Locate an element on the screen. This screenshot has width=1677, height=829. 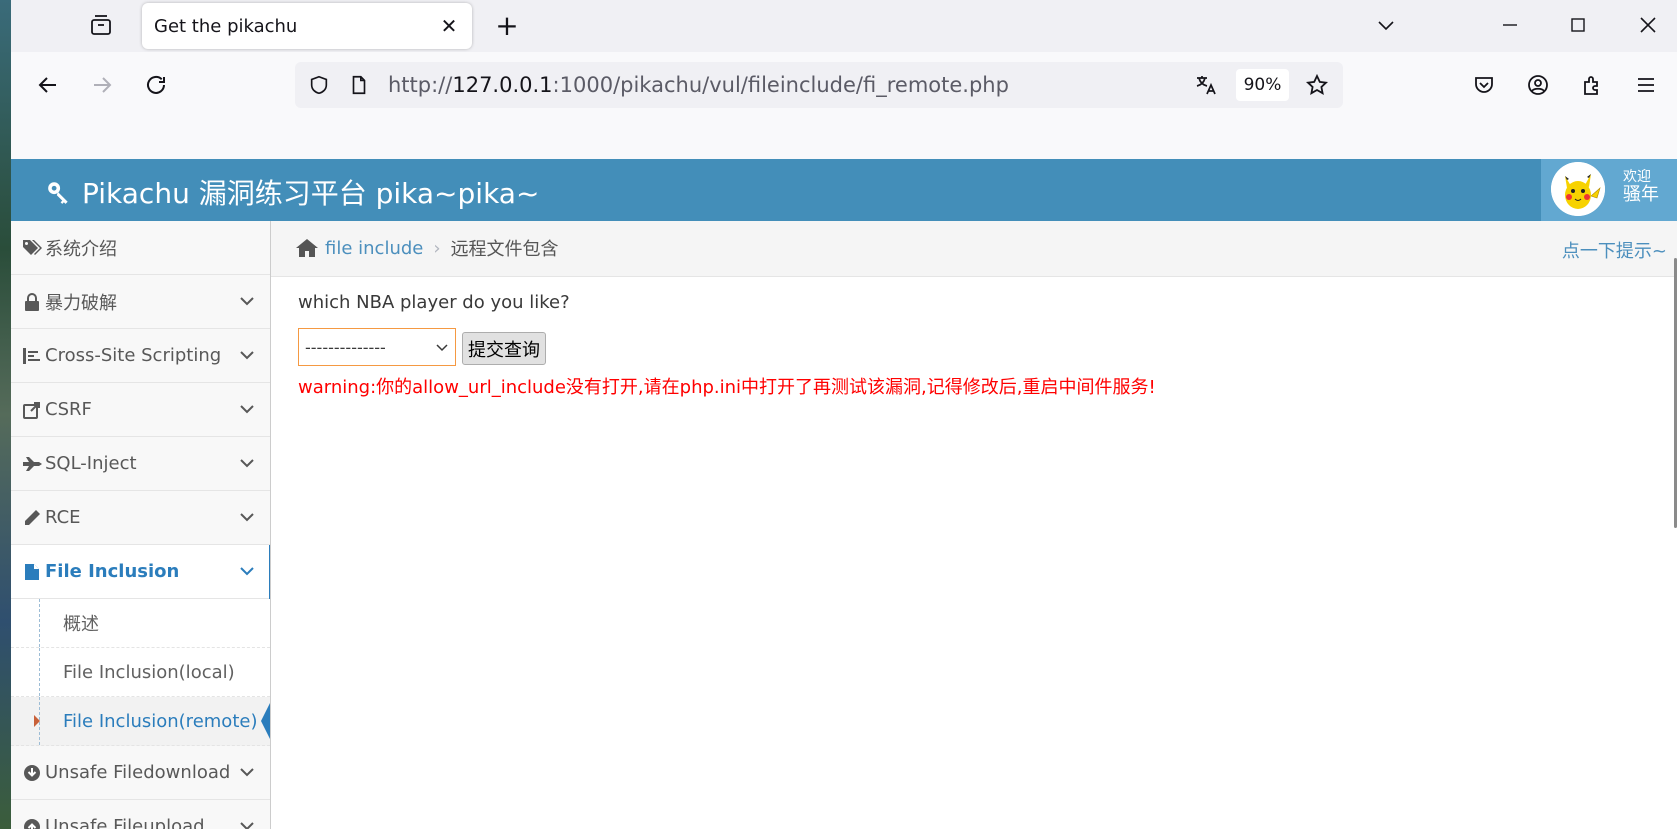
sidebar-item-unsafe-filedownload: Unsafe Filedownload is located at coordinates (140, 773).